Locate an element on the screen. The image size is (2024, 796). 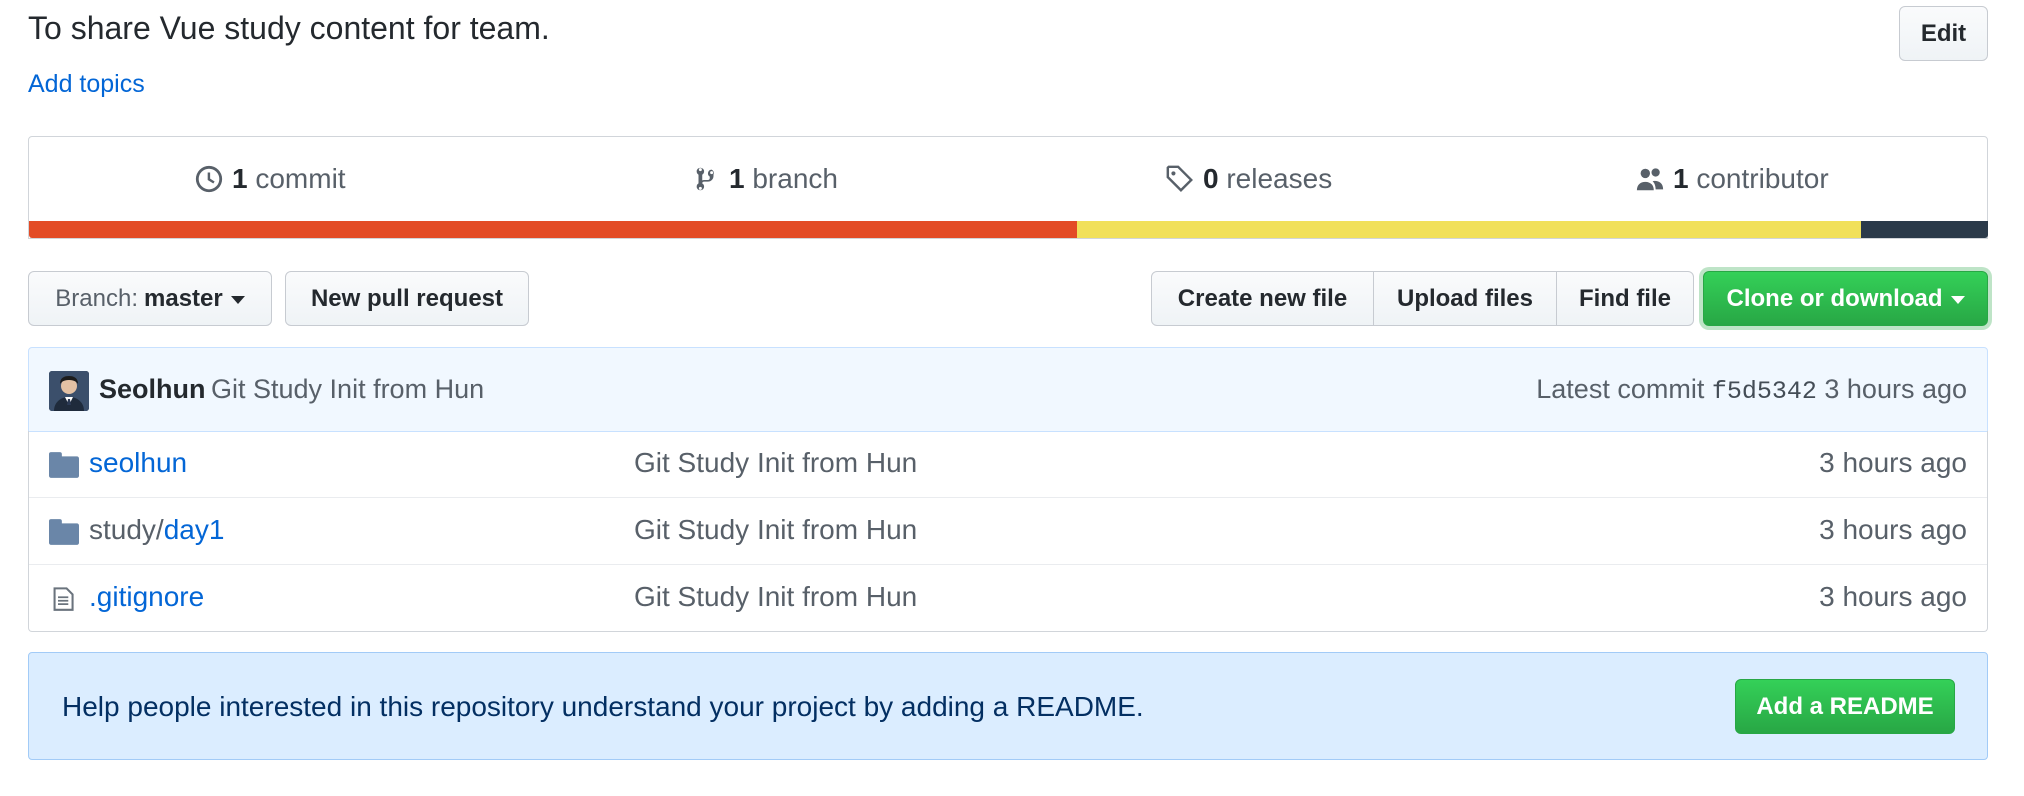
file-name-link: seolhun is located at coordinates (138, 462).